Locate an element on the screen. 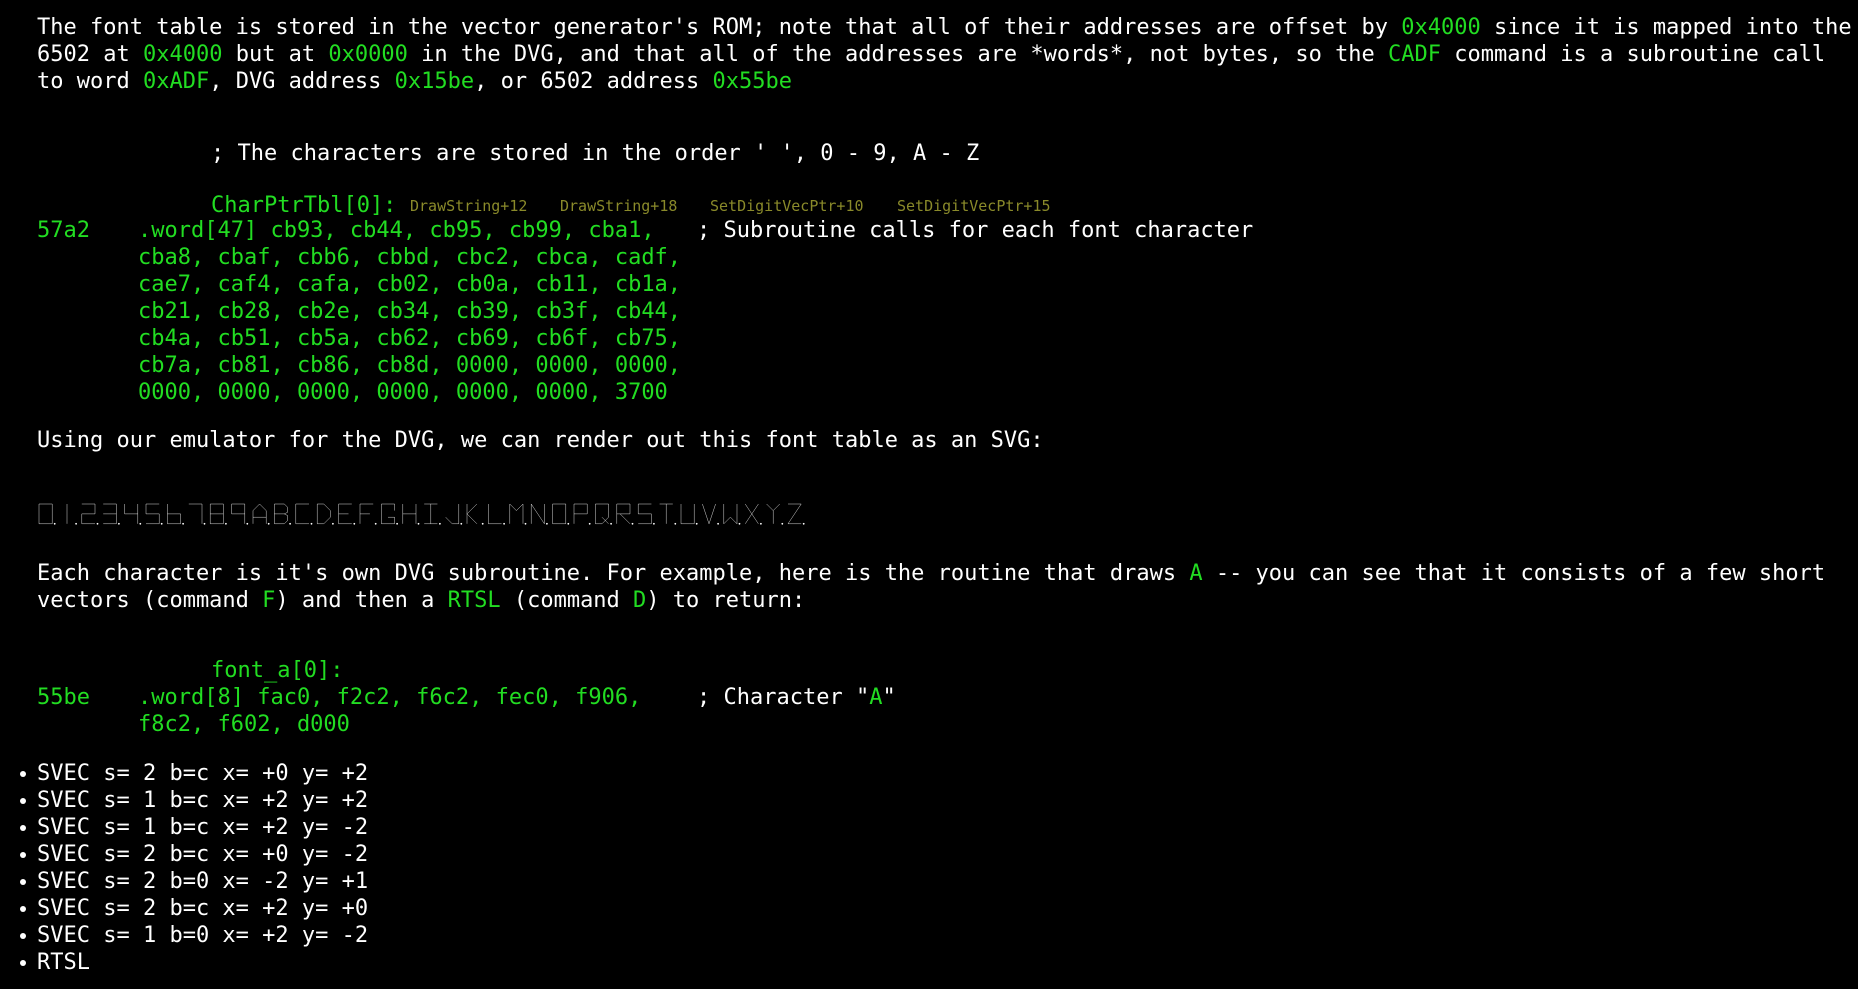 This screenshot has width=1858, height=989. char-ptr-data-line: 0000, 0000, 0000, 0000, 0000, 0000, 3700 is located at coordinates (403, 392).